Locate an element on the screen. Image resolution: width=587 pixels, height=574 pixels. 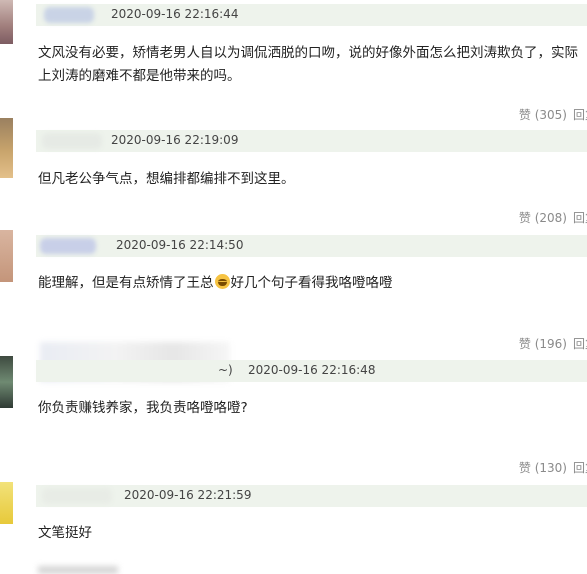
comment-text: 但凡老公争气点，想编排都编排不到这里。 is located at coordinates (312, 179).